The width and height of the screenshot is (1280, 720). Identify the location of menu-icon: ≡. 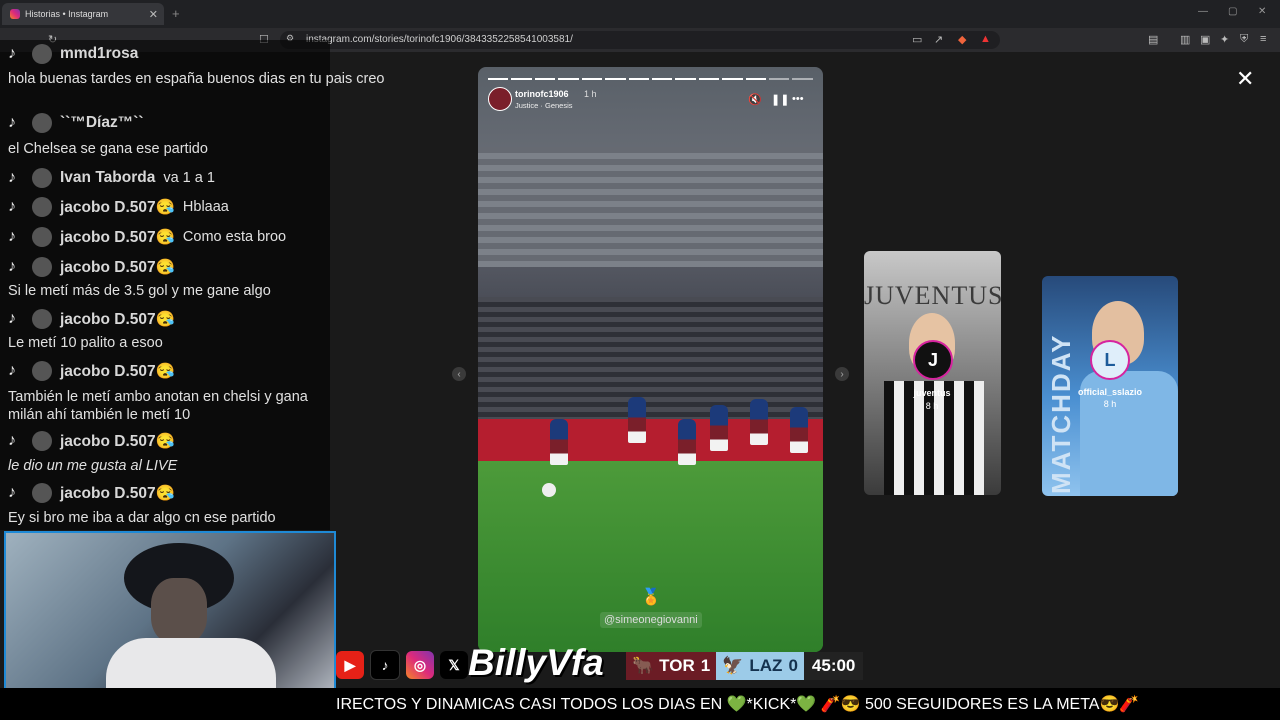
(1263, 39).